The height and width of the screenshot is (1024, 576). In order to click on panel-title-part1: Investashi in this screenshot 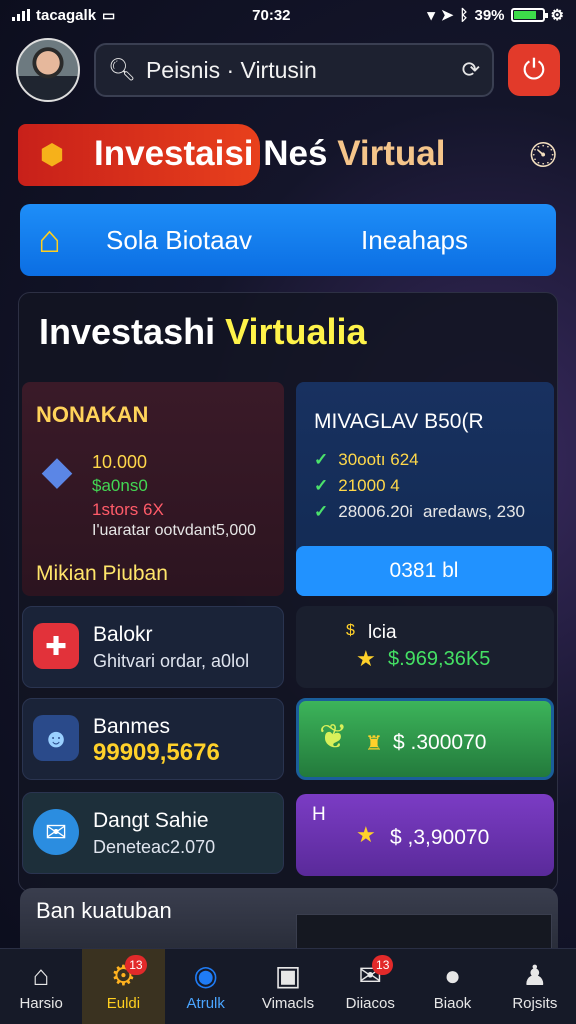, I will do `click(127, 331)`.